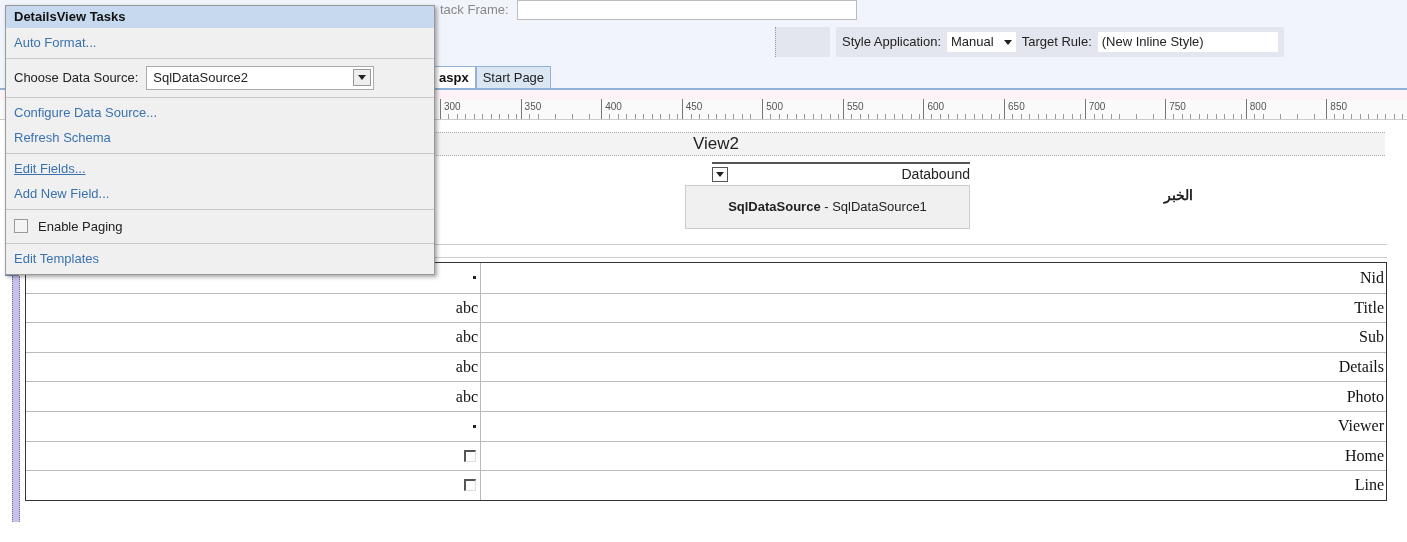 This screenshot has width=1407, height=542. Describe the element at coordinates (1365, 396) in the screenshot. I see `field-name-cell-text: Photo` at that location.